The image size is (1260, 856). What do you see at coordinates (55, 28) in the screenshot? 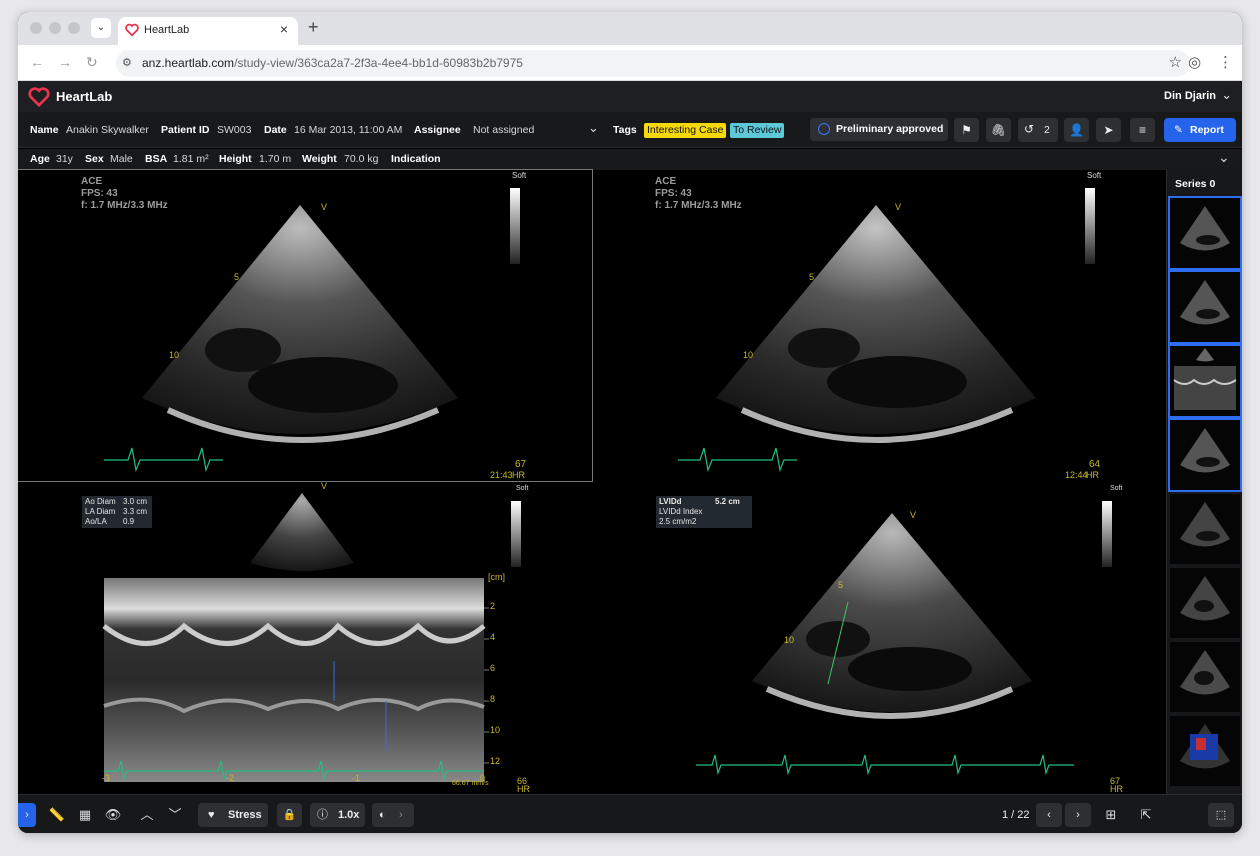
I see `minimize-window-button` at bounding box center [55, 28].